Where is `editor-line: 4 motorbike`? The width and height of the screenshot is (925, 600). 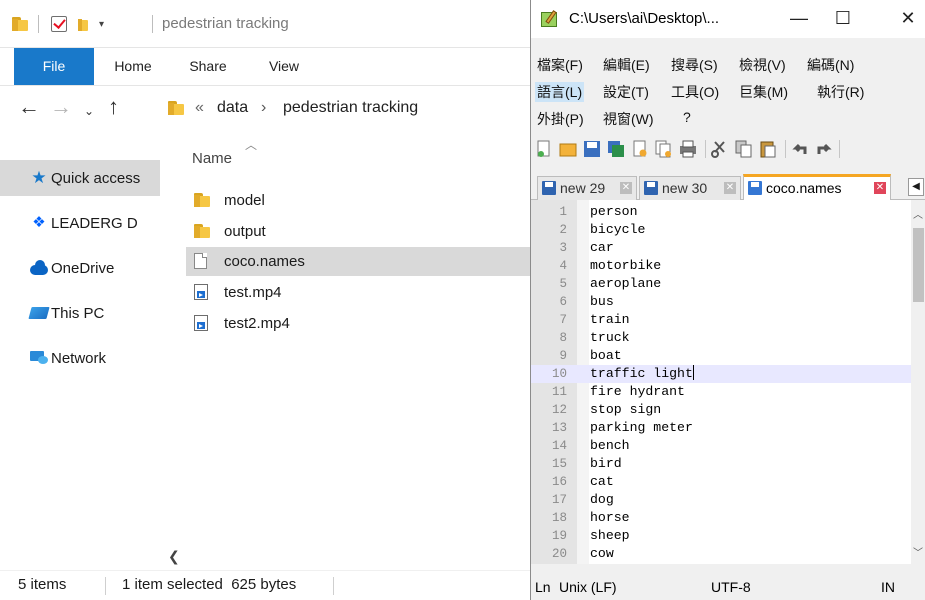 editor-line: 4 motorbike is located at coordinates (721, 266).